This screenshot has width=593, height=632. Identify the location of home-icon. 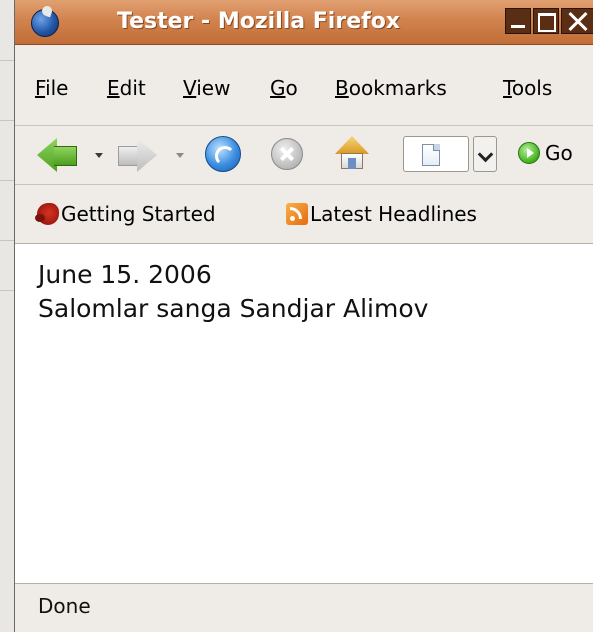
(352, 153).